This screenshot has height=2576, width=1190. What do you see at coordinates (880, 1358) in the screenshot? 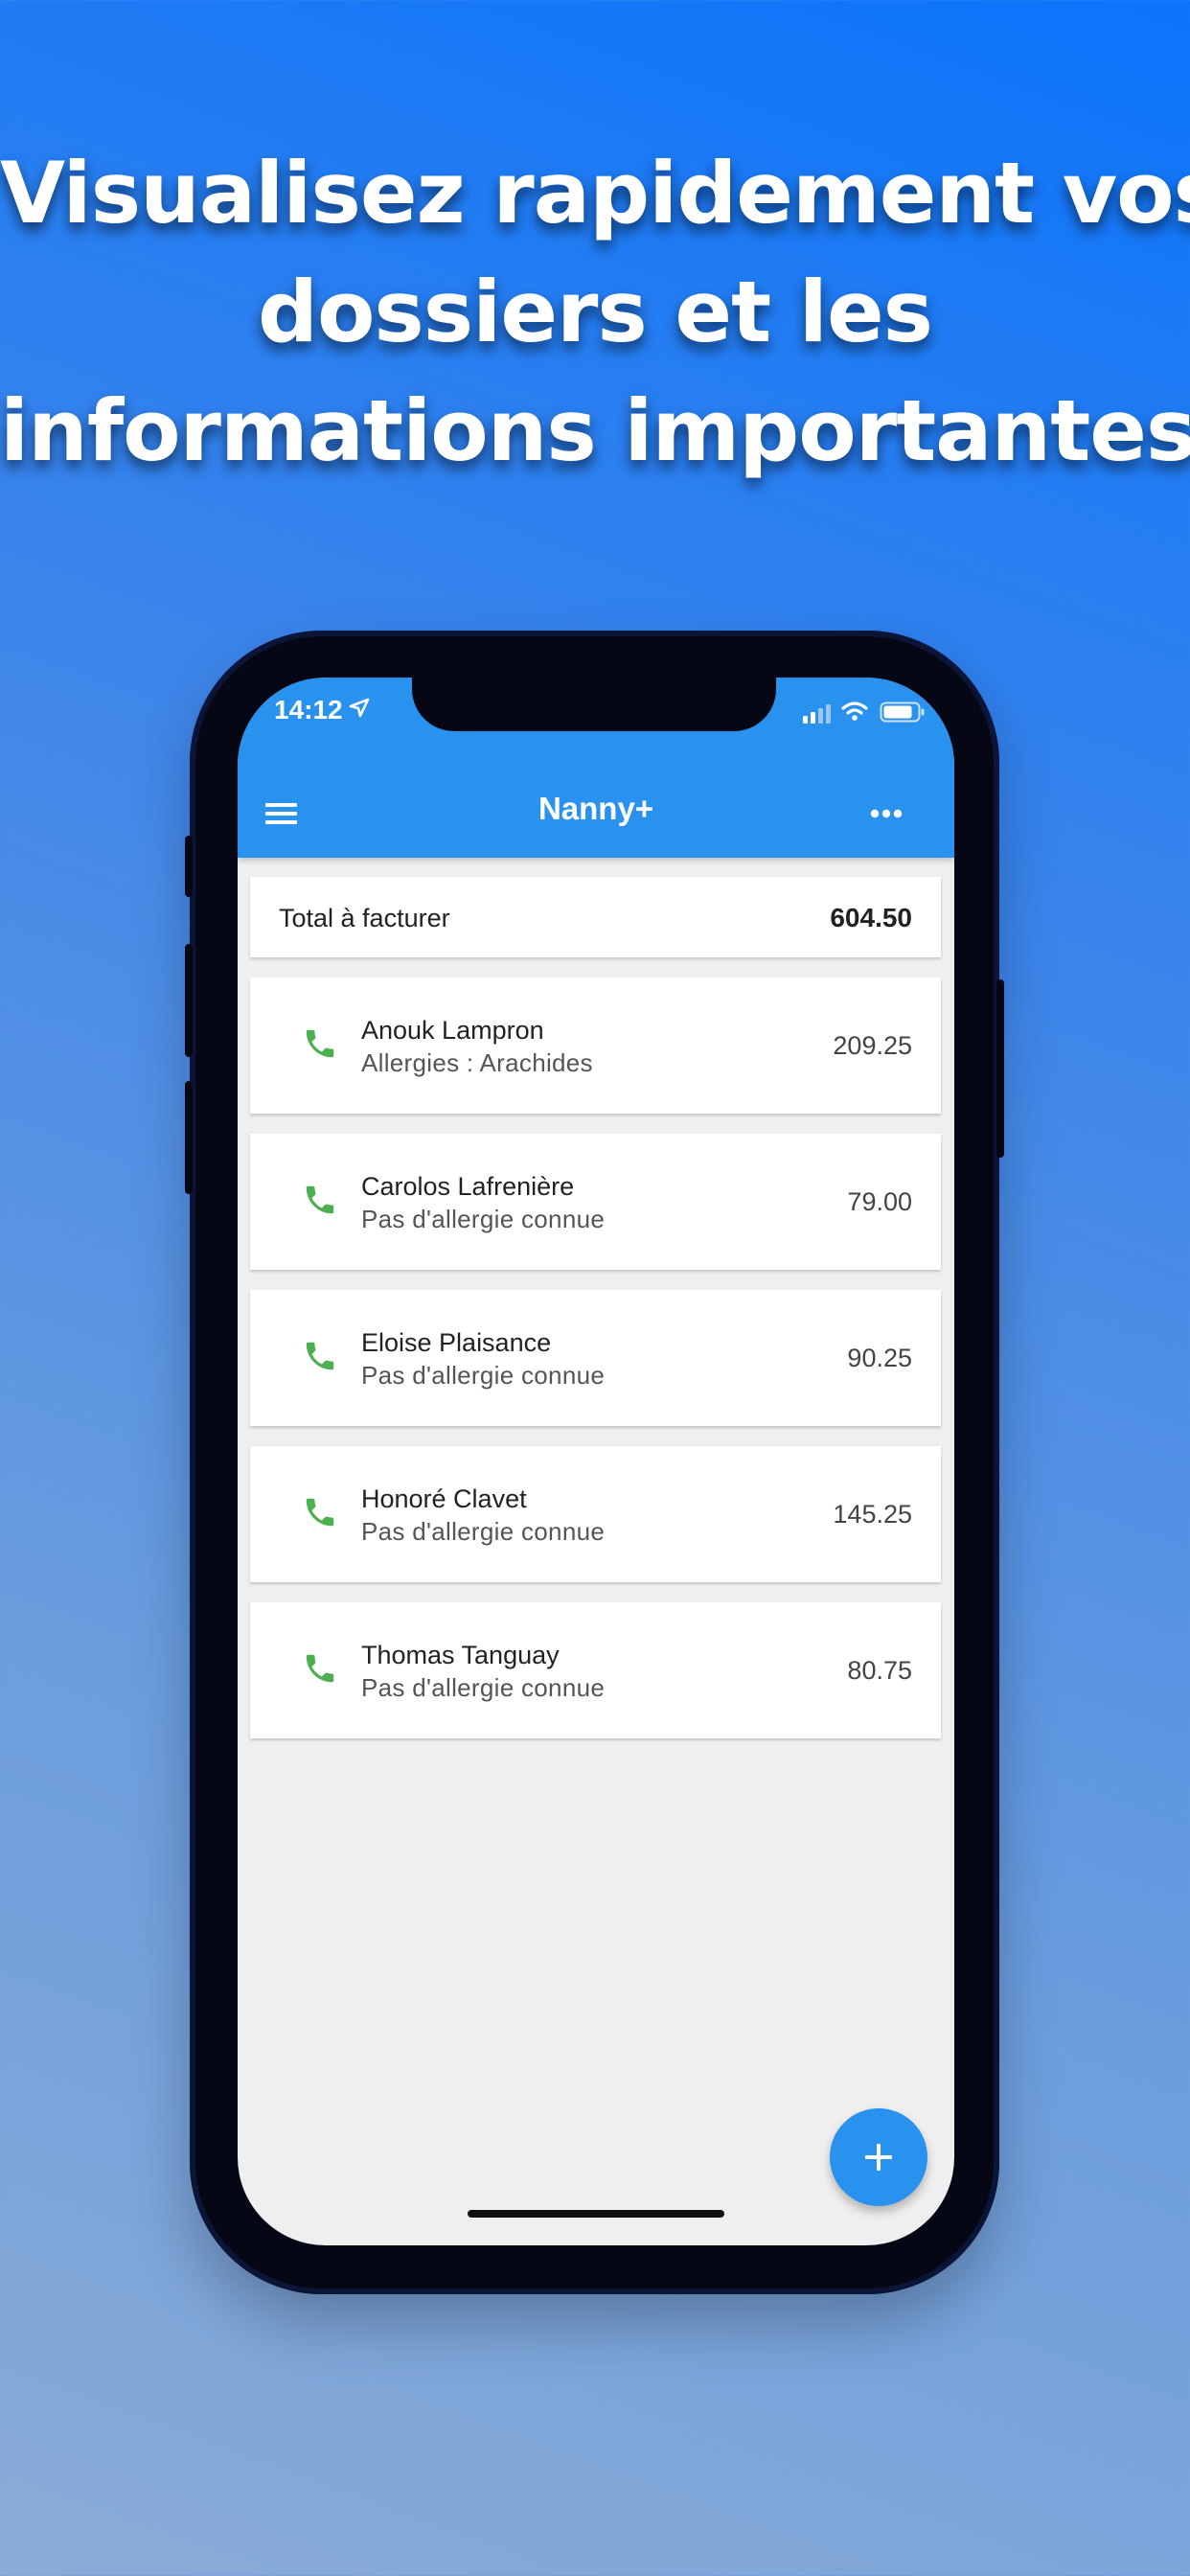
I see `child-amount: 90.25` at bounding box center [880, 1358].